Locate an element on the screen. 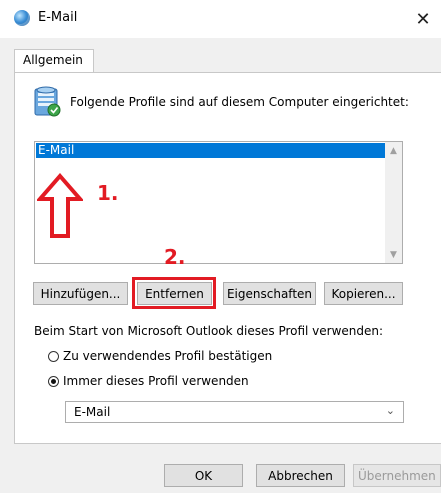  chevron-down-icon: ⌄ is located at coordinates (390, 410).